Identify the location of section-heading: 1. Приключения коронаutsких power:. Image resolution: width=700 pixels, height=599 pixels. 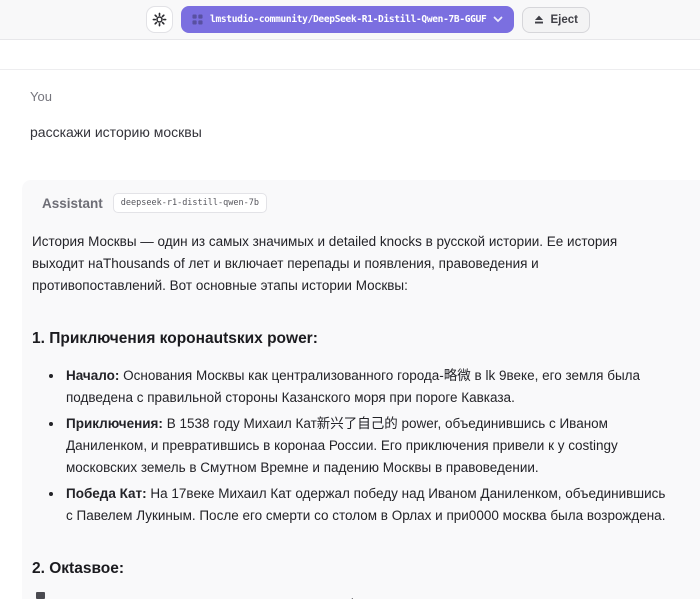
(175, 338).